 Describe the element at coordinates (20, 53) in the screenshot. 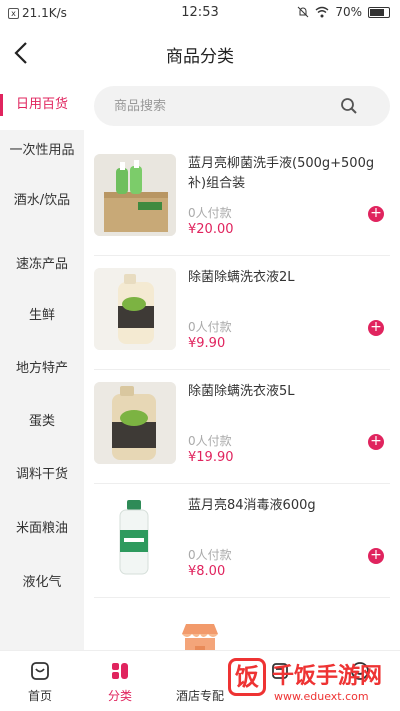

I see `chevron-left-icon` at that location.